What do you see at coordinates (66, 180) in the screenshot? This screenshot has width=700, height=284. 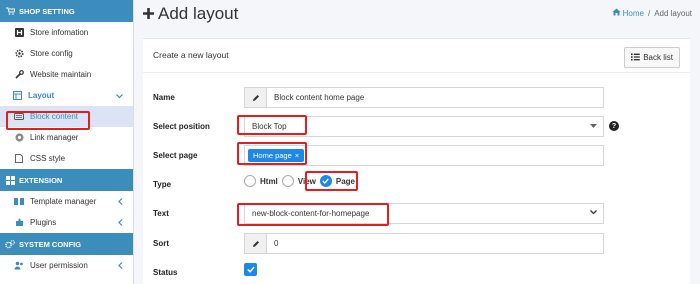 I see `sidebar-section-extension: EXTENSION` at bounding box center [66, 180].